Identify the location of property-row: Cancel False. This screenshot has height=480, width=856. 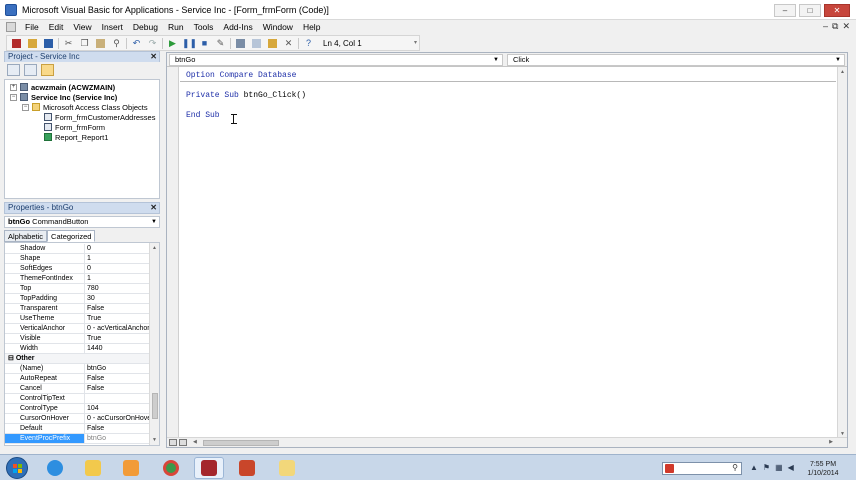
(77, 389).